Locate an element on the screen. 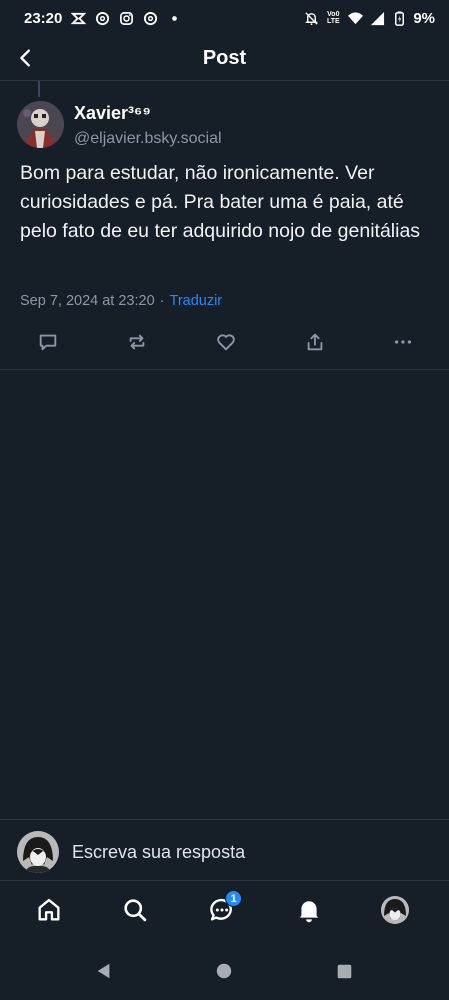  user-avatar is located at coordinates (38, 852).